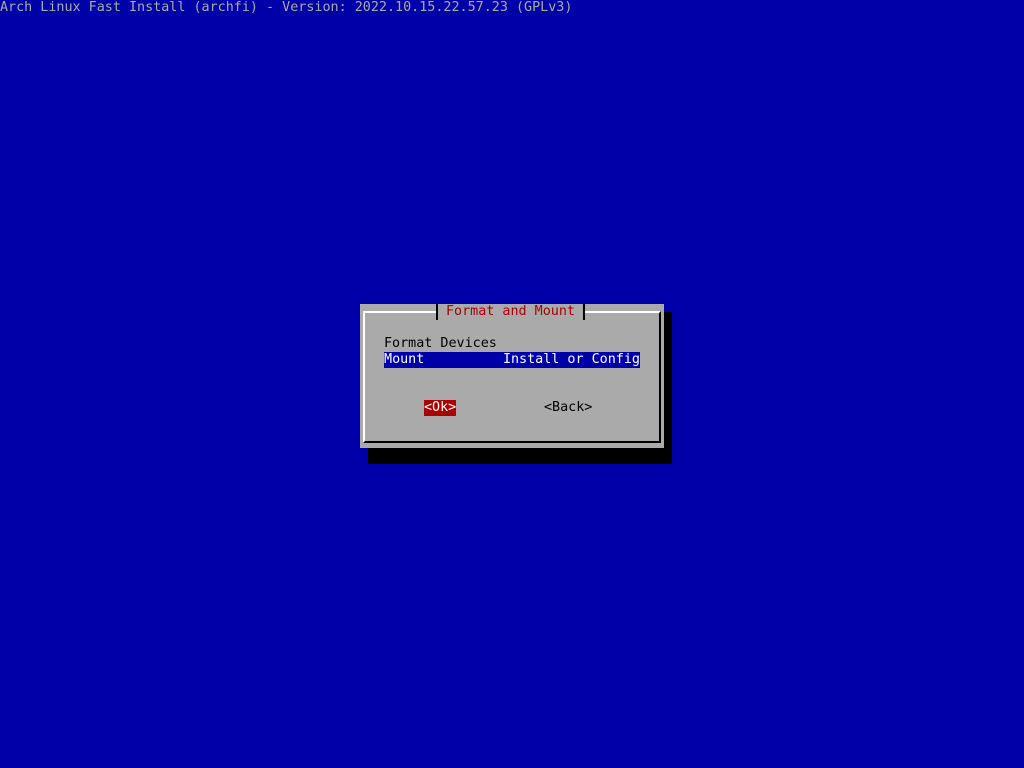  What do you see at coordinates (568, 408) in the screenshot?
I see `back-button: <Back>` at bounding box center [568, 408].